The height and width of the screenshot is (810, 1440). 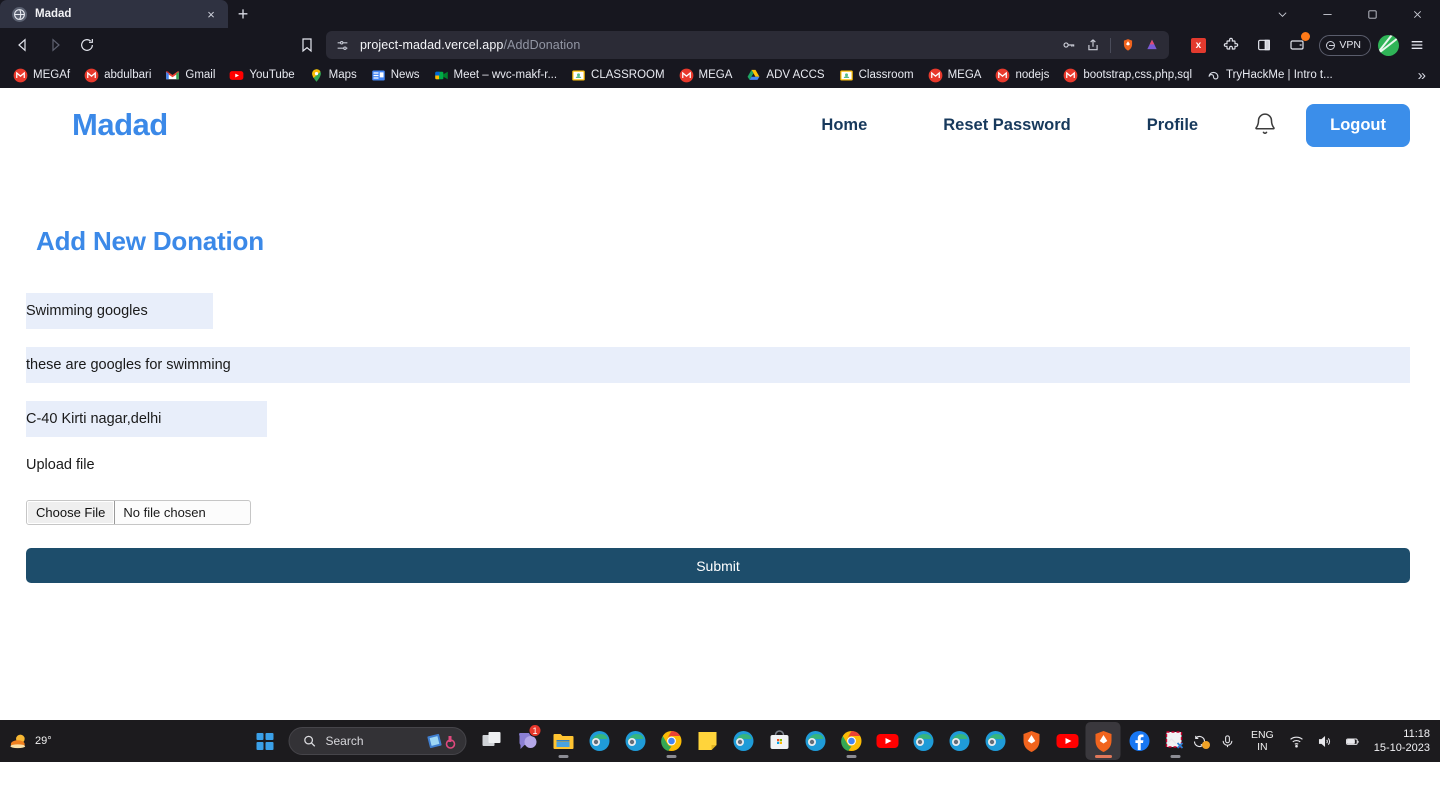 I want to click on new-tab-button: +, so click(x=243, y=14).